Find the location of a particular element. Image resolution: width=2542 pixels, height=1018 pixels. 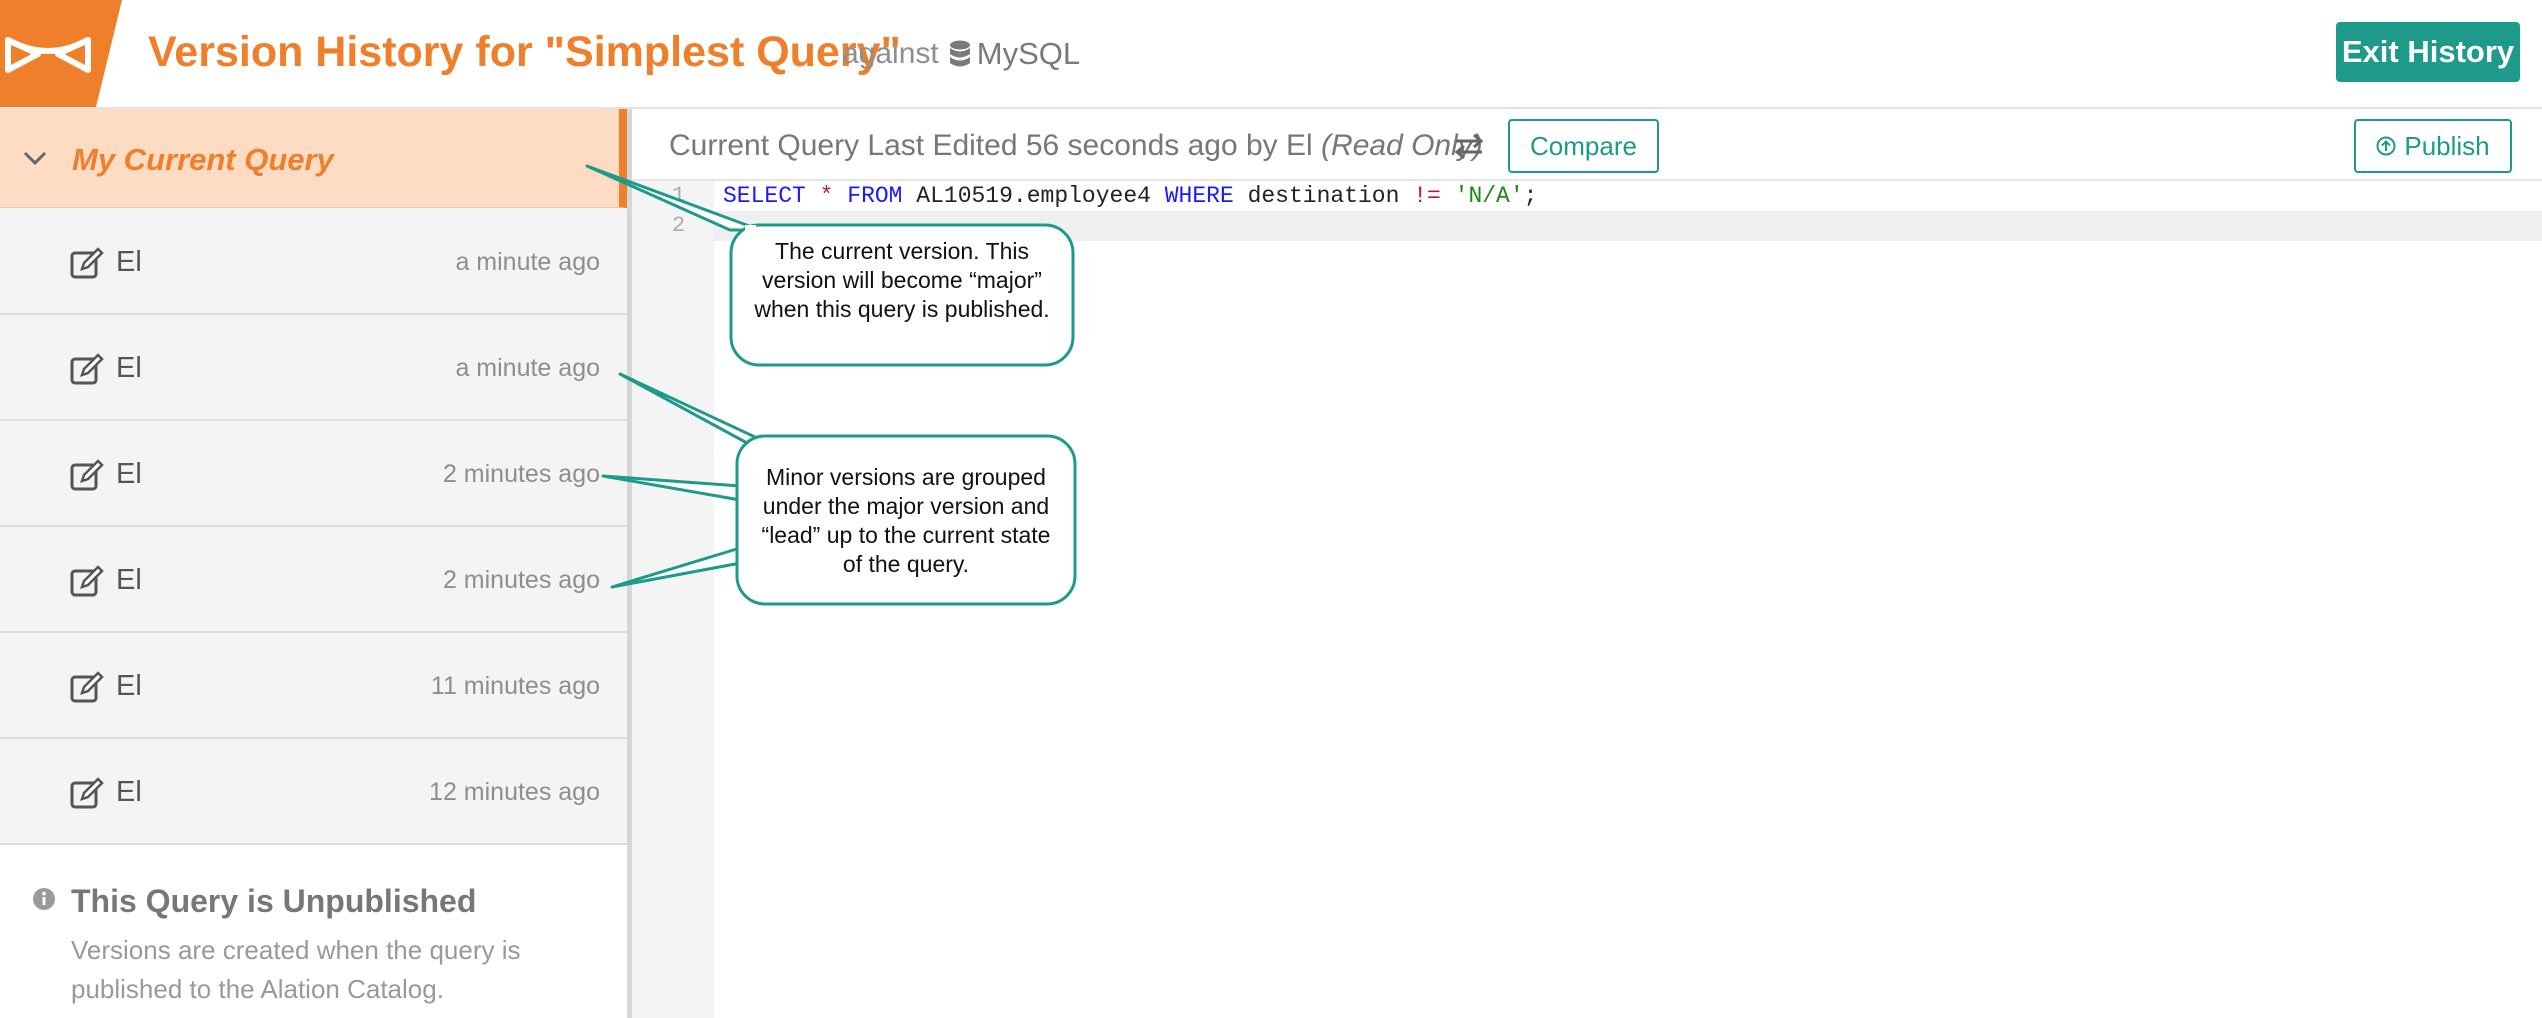

sql-string: 'N/A' is located at coordinates (1489, 196).